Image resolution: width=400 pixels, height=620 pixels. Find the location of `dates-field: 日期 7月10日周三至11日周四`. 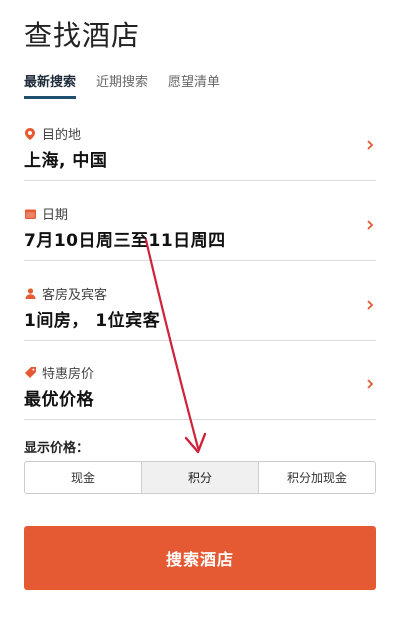

dates-field: 日期 7月10日周三至11日周四 is located at coordinates (200, 226).